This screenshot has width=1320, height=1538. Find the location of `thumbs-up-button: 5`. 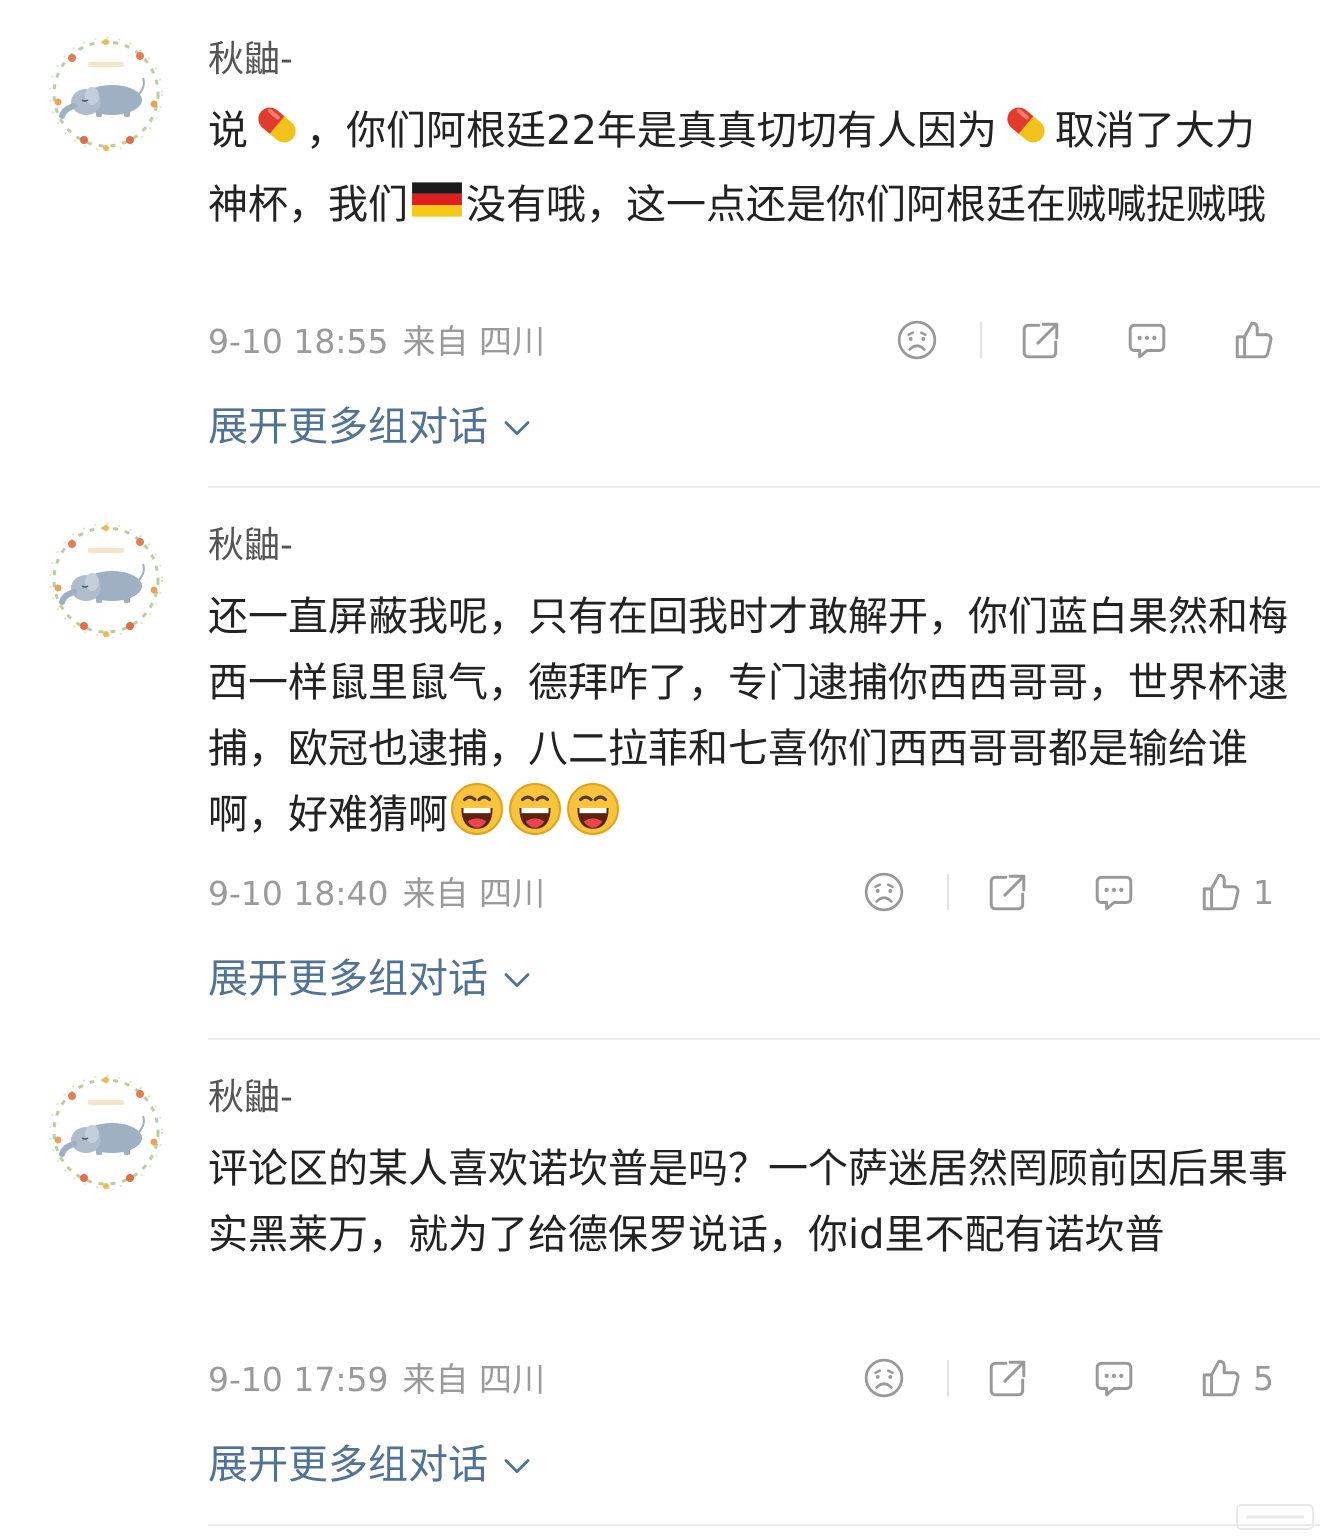

thumbs-up-button: 5 is located at coordinates (1236, 1378).